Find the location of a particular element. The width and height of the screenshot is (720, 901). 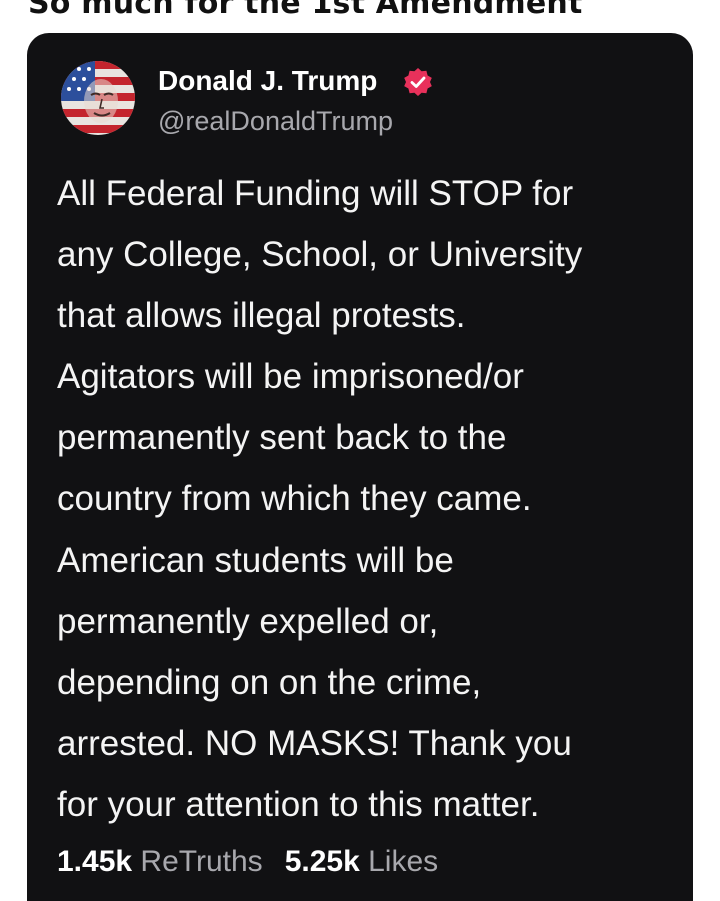

post-text-line: depending on on the crime, is located at coordinates (269, 682).